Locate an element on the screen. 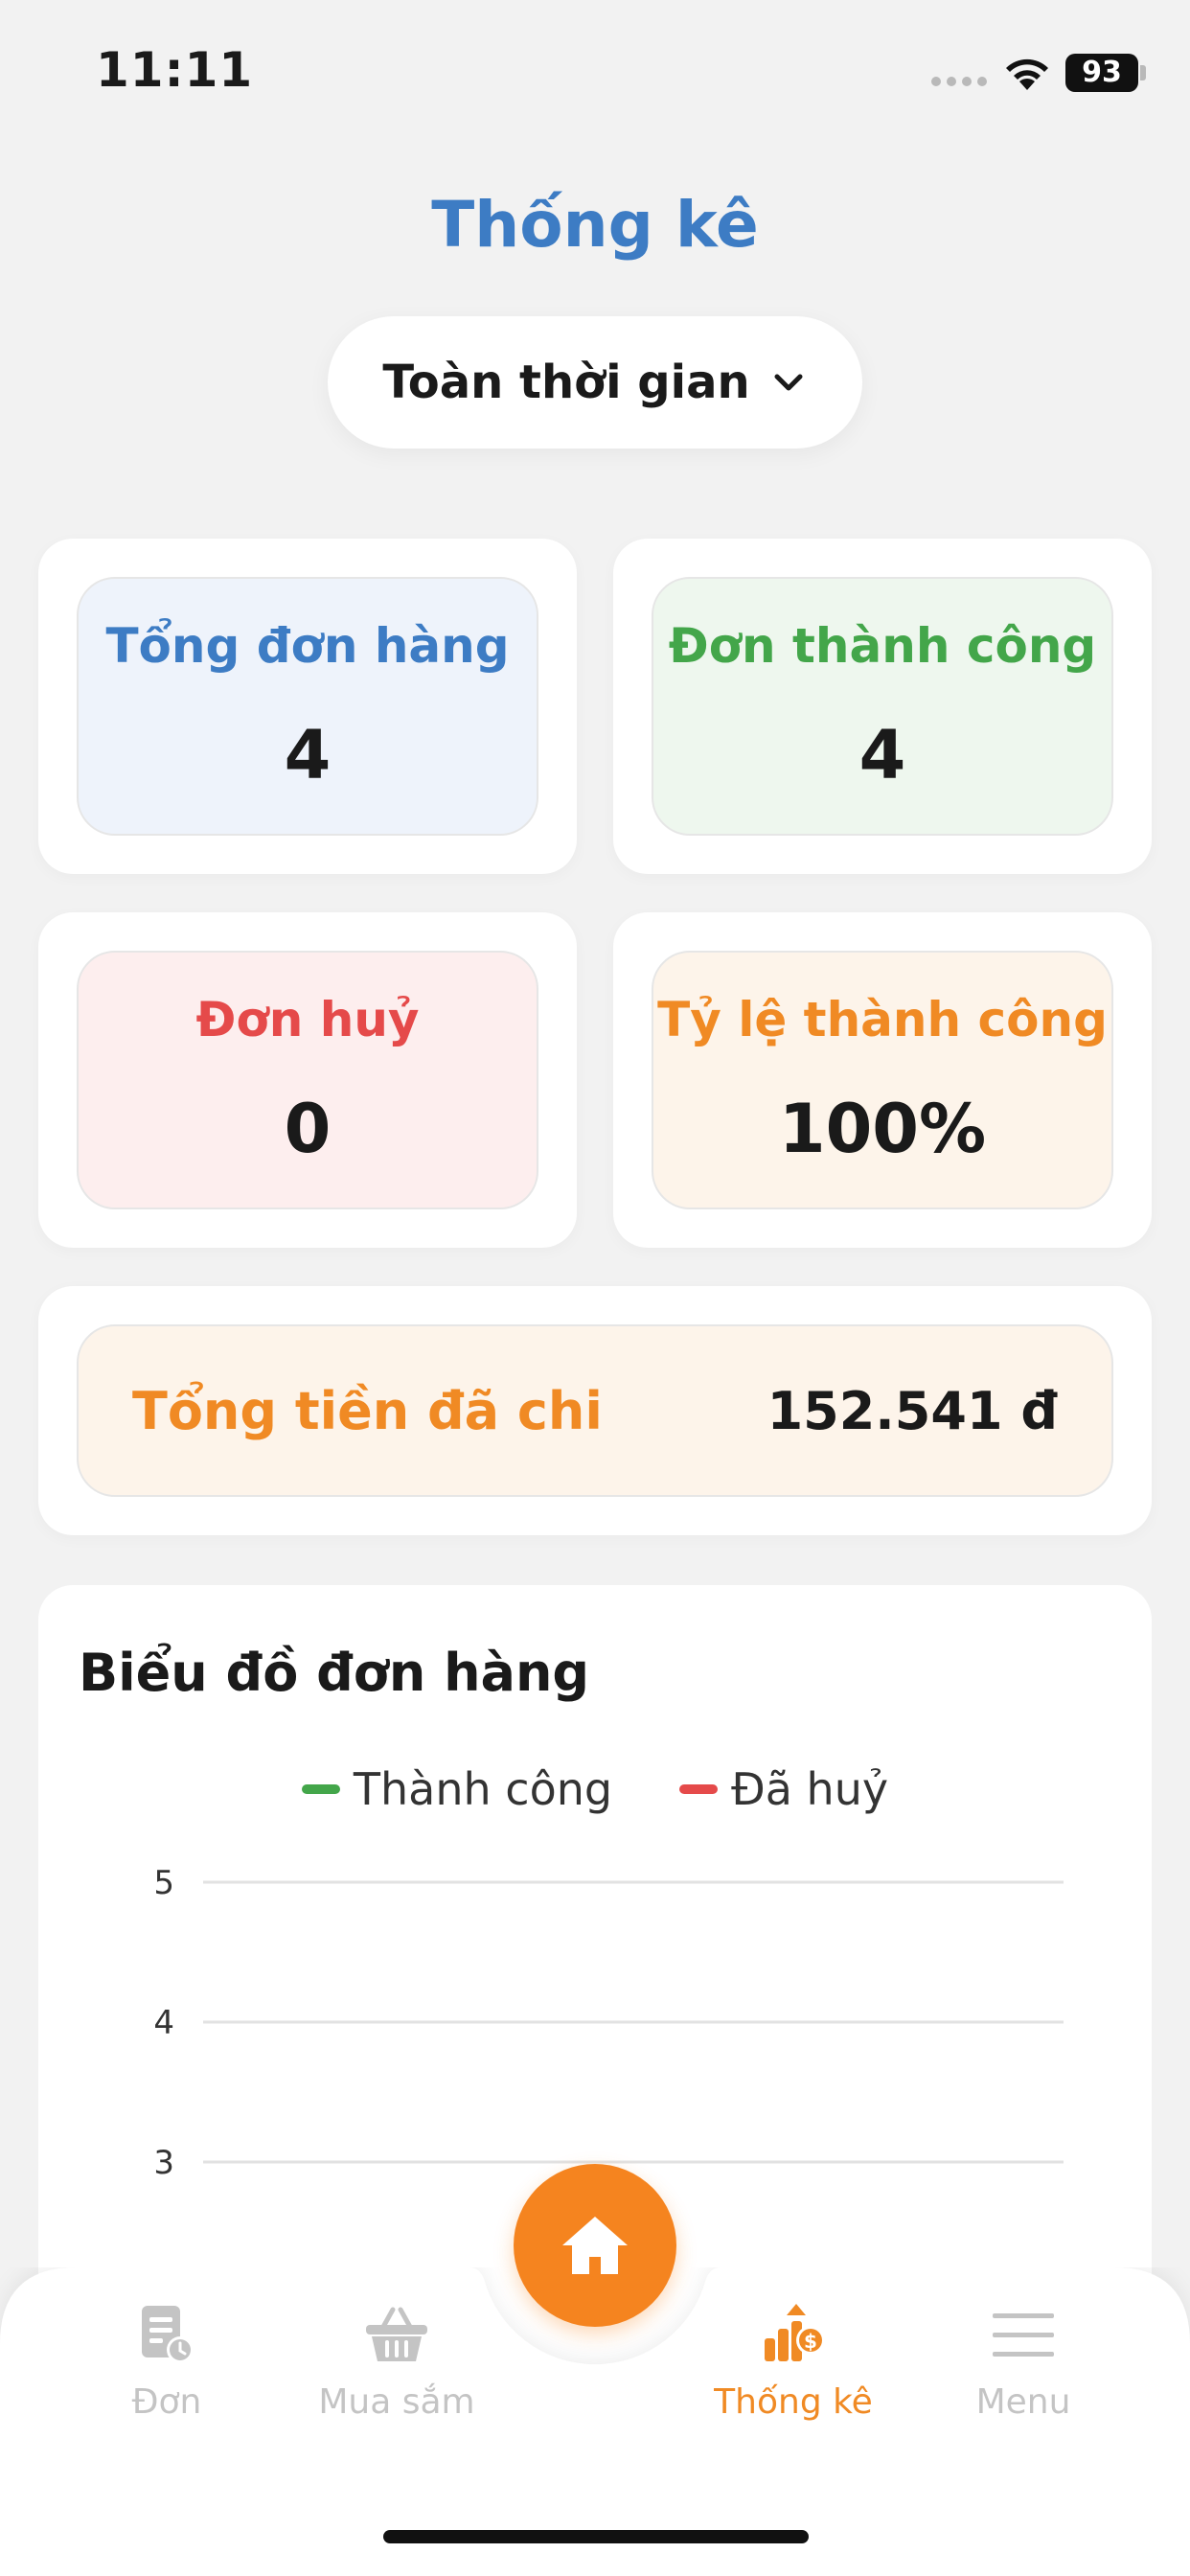 The width and height of the screenshot is (1190, 2576). basket-icon is located at coordinates (397, 2334).